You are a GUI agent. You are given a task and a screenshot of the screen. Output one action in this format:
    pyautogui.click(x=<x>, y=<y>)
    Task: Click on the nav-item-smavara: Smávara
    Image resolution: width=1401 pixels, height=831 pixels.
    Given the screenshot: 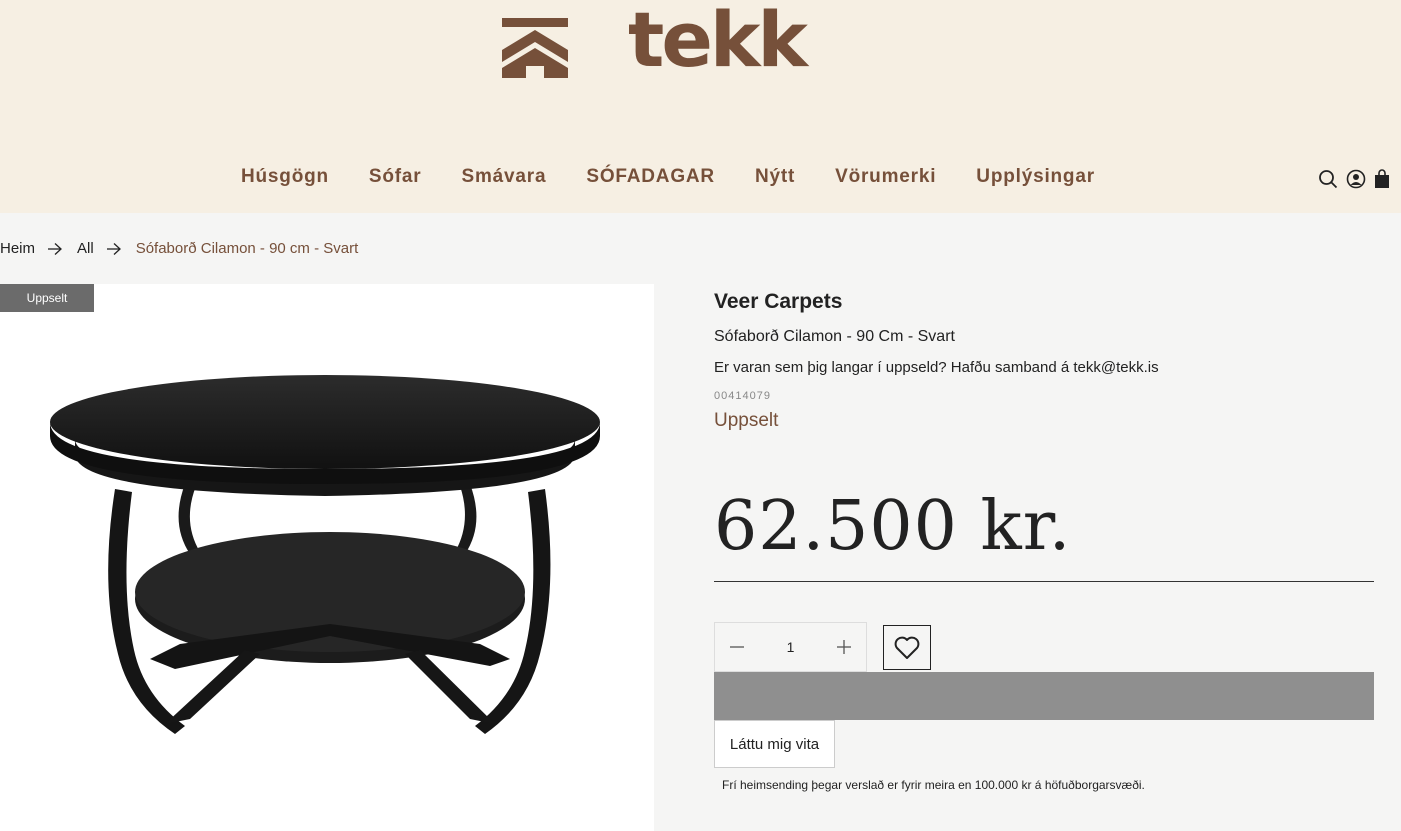 What is the action you would take?
    pyautogui.click(x=504, y=177)
    